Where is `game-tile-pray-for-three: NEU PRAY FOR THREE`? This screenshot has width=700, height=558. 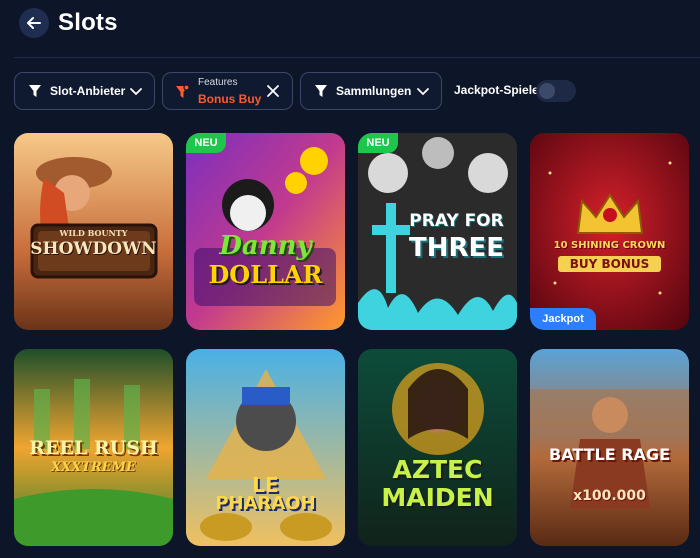
game-tile-pray-for-three: NEU PRAY FOR THREE is located at coordinates (437, 231).